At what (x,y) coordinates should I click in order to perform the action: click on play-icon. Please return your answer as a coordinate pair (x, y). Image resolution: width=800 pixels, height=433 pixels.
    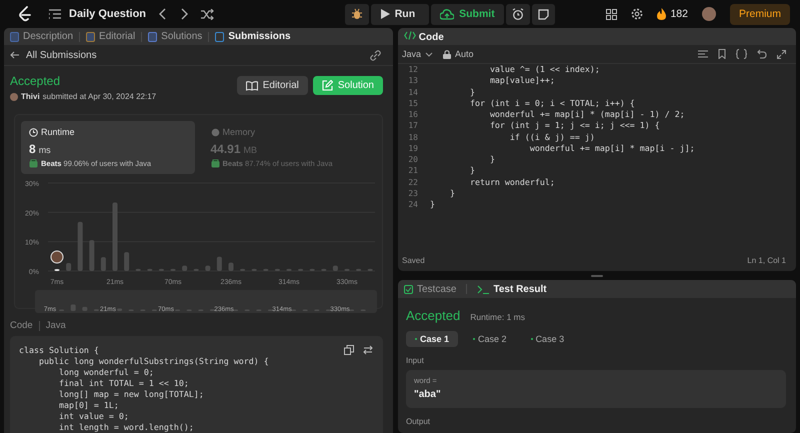
    Looking at the image, I should click on (385, 14).